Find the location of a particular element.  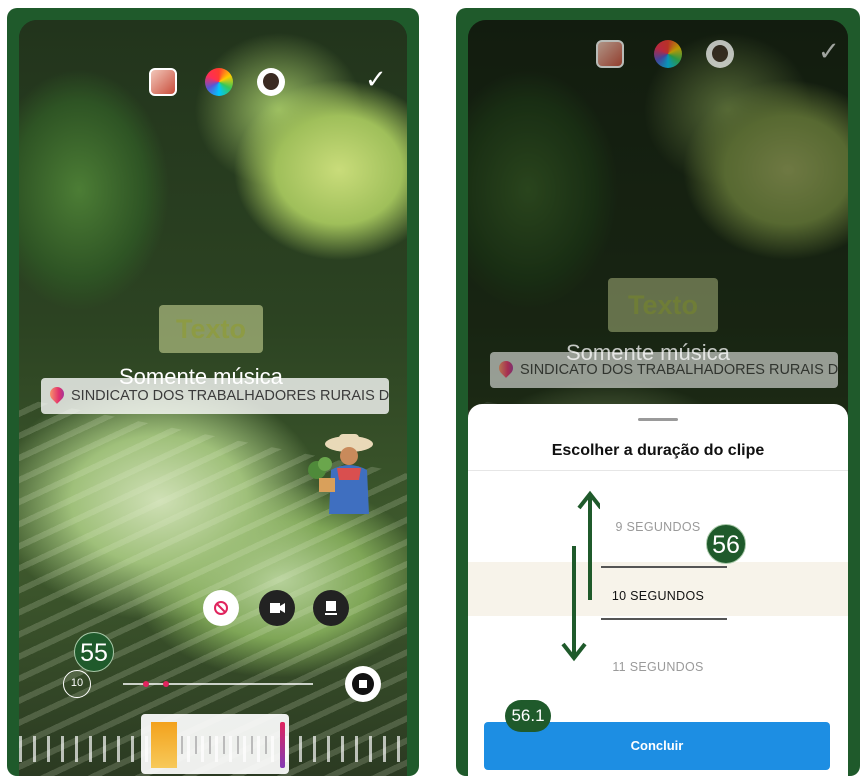

timer-button: 10 is located at coordinates (77, 684).